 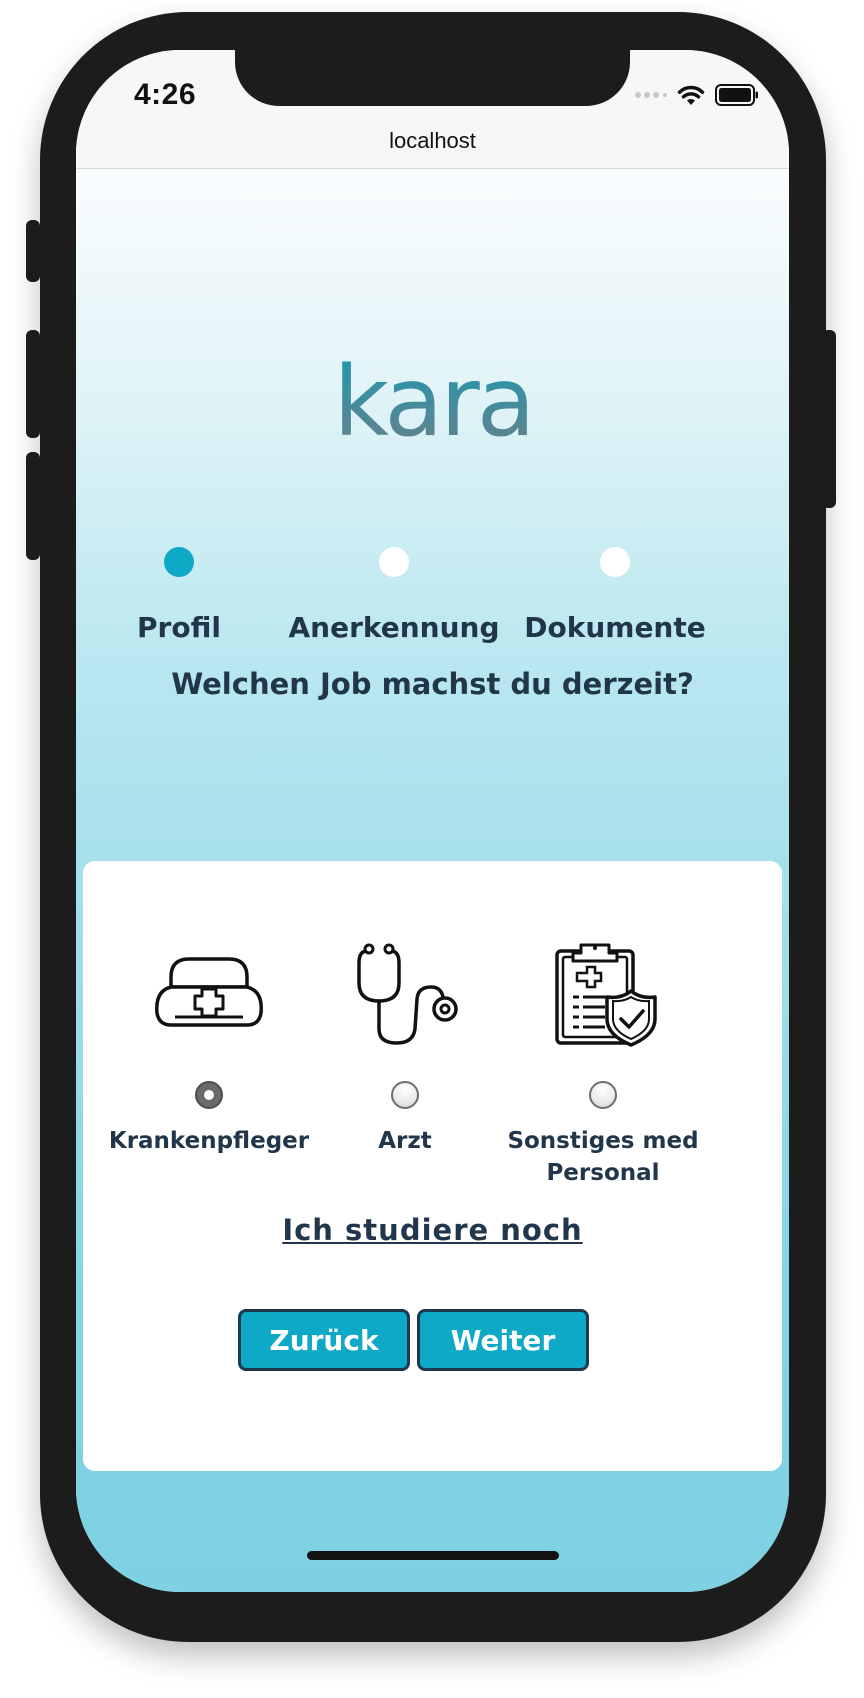 What do you see at coordinates (324, 1340) in the screenshot?
I see `back-button: Zurück` at bounding box center [324, 1340].